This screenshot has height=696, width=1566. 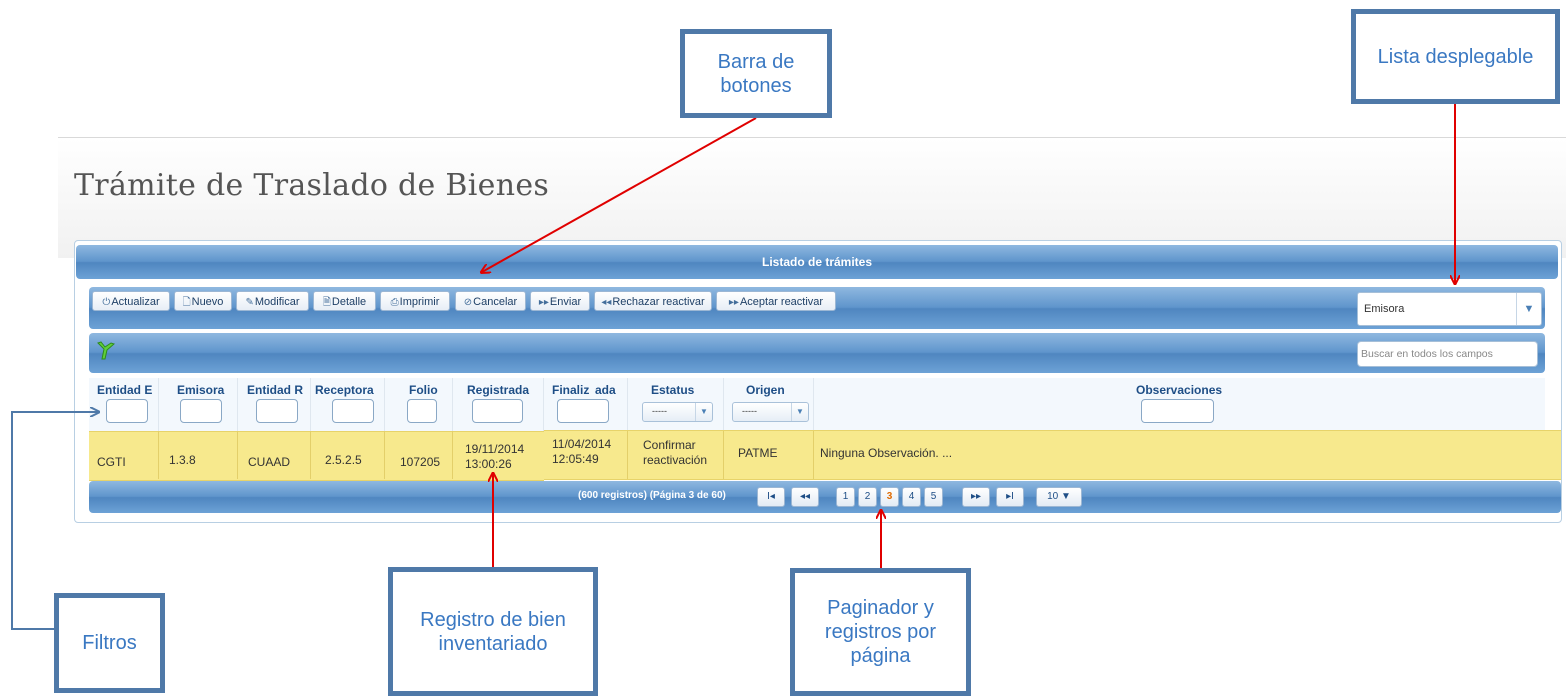 What do you see at coordinates (1455, 56) in the screenshot?
I see `callout-lista-desplegable: Lista desplegable` at bounding box center [1455, 56].